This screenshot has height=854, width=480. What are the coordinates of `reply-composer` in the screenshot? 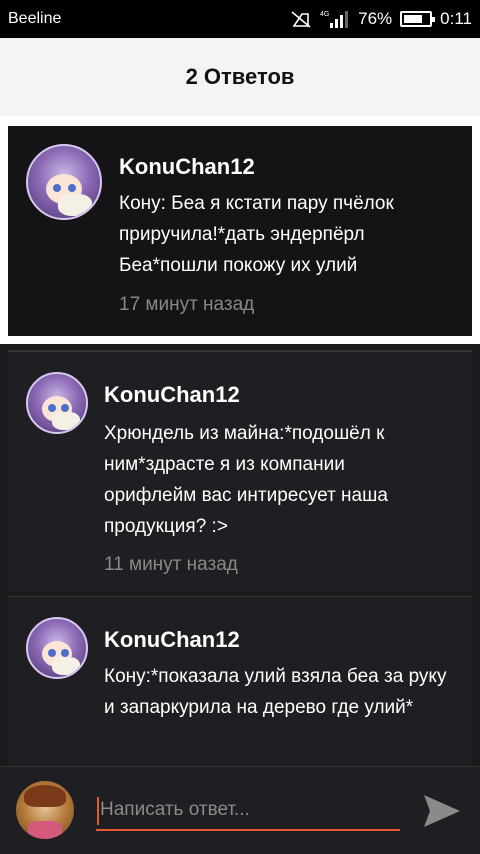 It's located at (240, 810).